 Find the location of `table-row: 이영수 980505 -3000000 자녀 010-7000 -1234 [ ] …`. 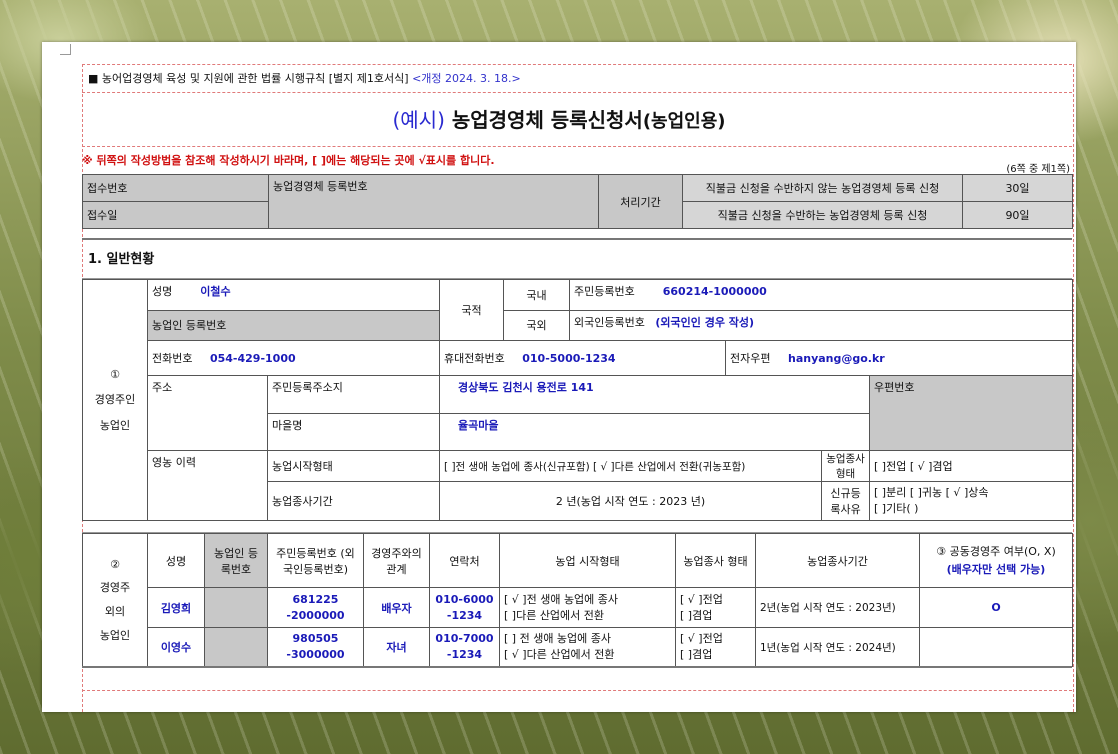

table-row: 이영수 980505 -3000000 자녀 010-7000 -1234 [ ] … is located at coordinates (578, 647).